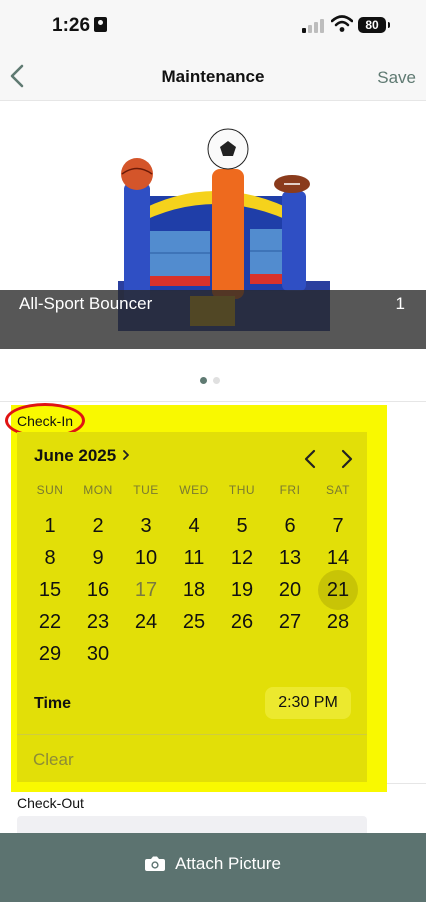 The width and height of the screenshot is (426, 902). What do you see at coordinates (228, 863) in the screenshot?
I see `attach-picture-label: Attach Picture` at bounding box center [228, 863].